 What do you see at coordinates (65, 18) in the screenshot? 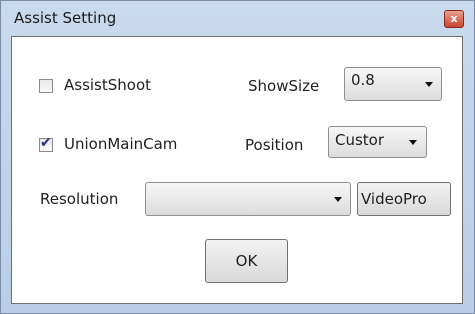
I see `window-title: Assist Setting` at bounding box center [65, 18].